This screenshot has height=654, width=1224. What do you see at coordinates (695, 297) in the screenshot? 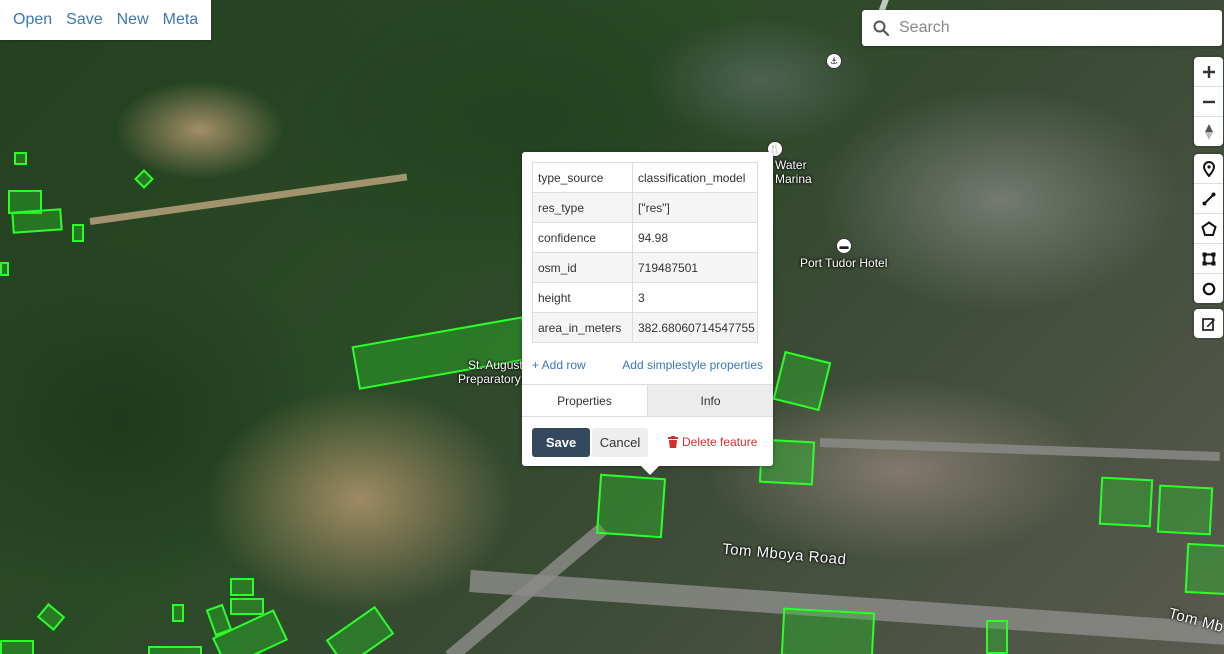
I see `property-value-field: 3` at bounding box center [695, 297].